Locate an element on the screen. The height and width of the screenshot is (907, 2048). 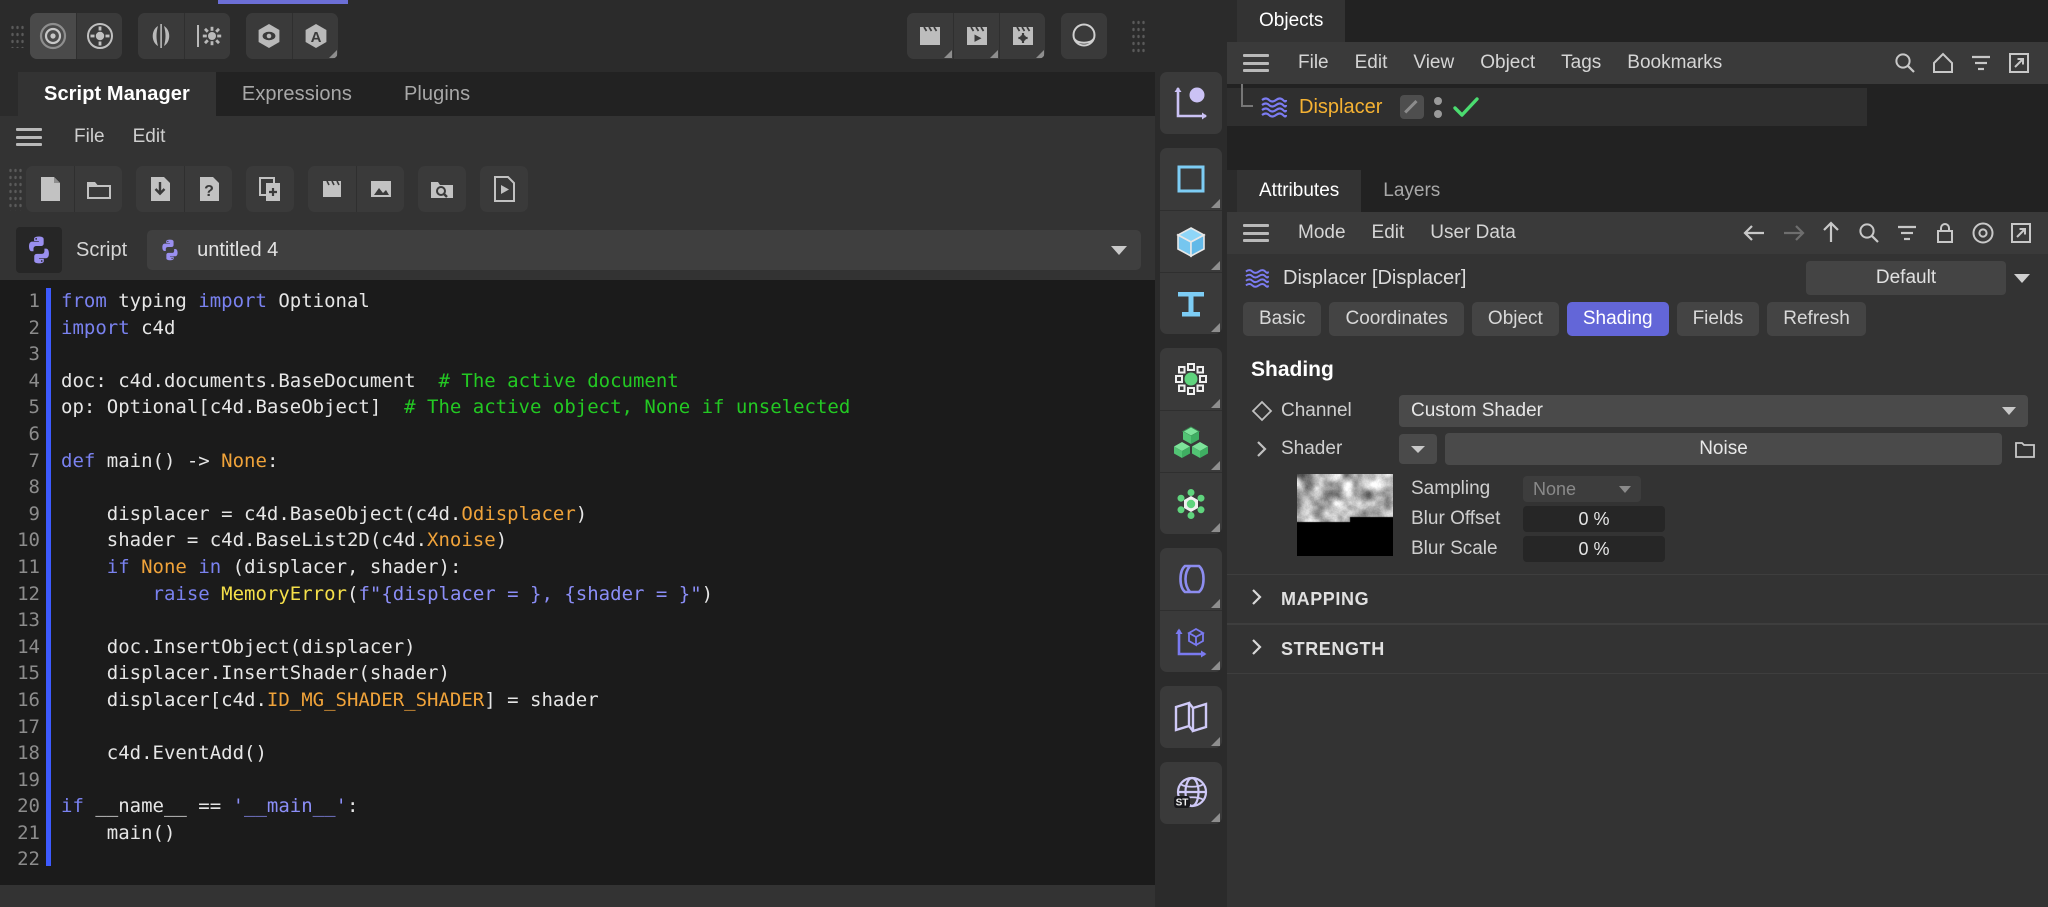
tab-basic: Basic is located at coordinates (1282, 319).